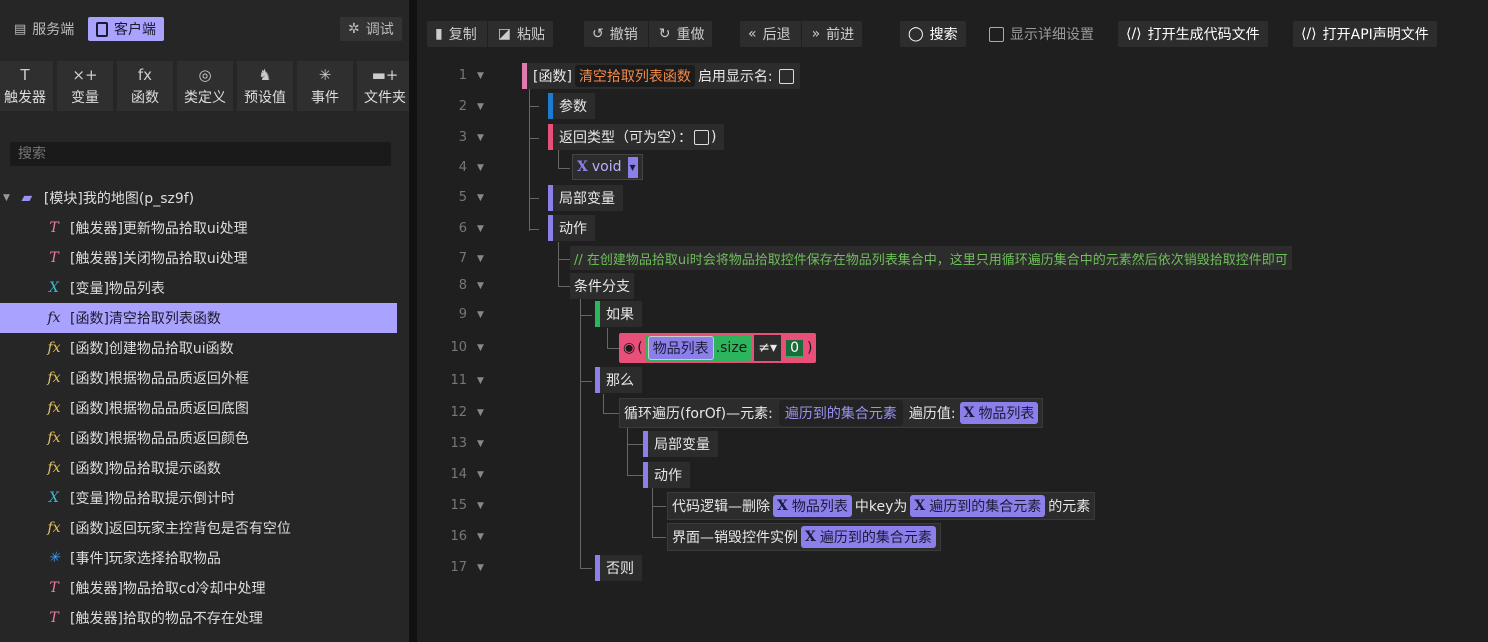 The image size is (1488, 642). I want to click on line-number: 5, so click(462, 197).